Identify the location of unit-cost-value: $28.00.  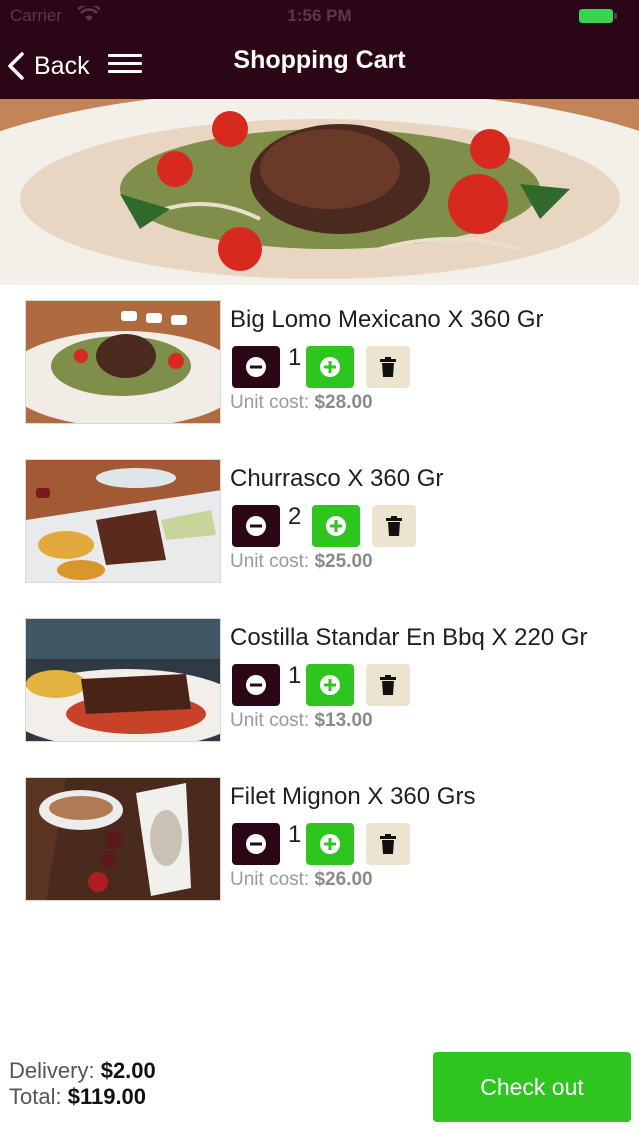
(343, 402).